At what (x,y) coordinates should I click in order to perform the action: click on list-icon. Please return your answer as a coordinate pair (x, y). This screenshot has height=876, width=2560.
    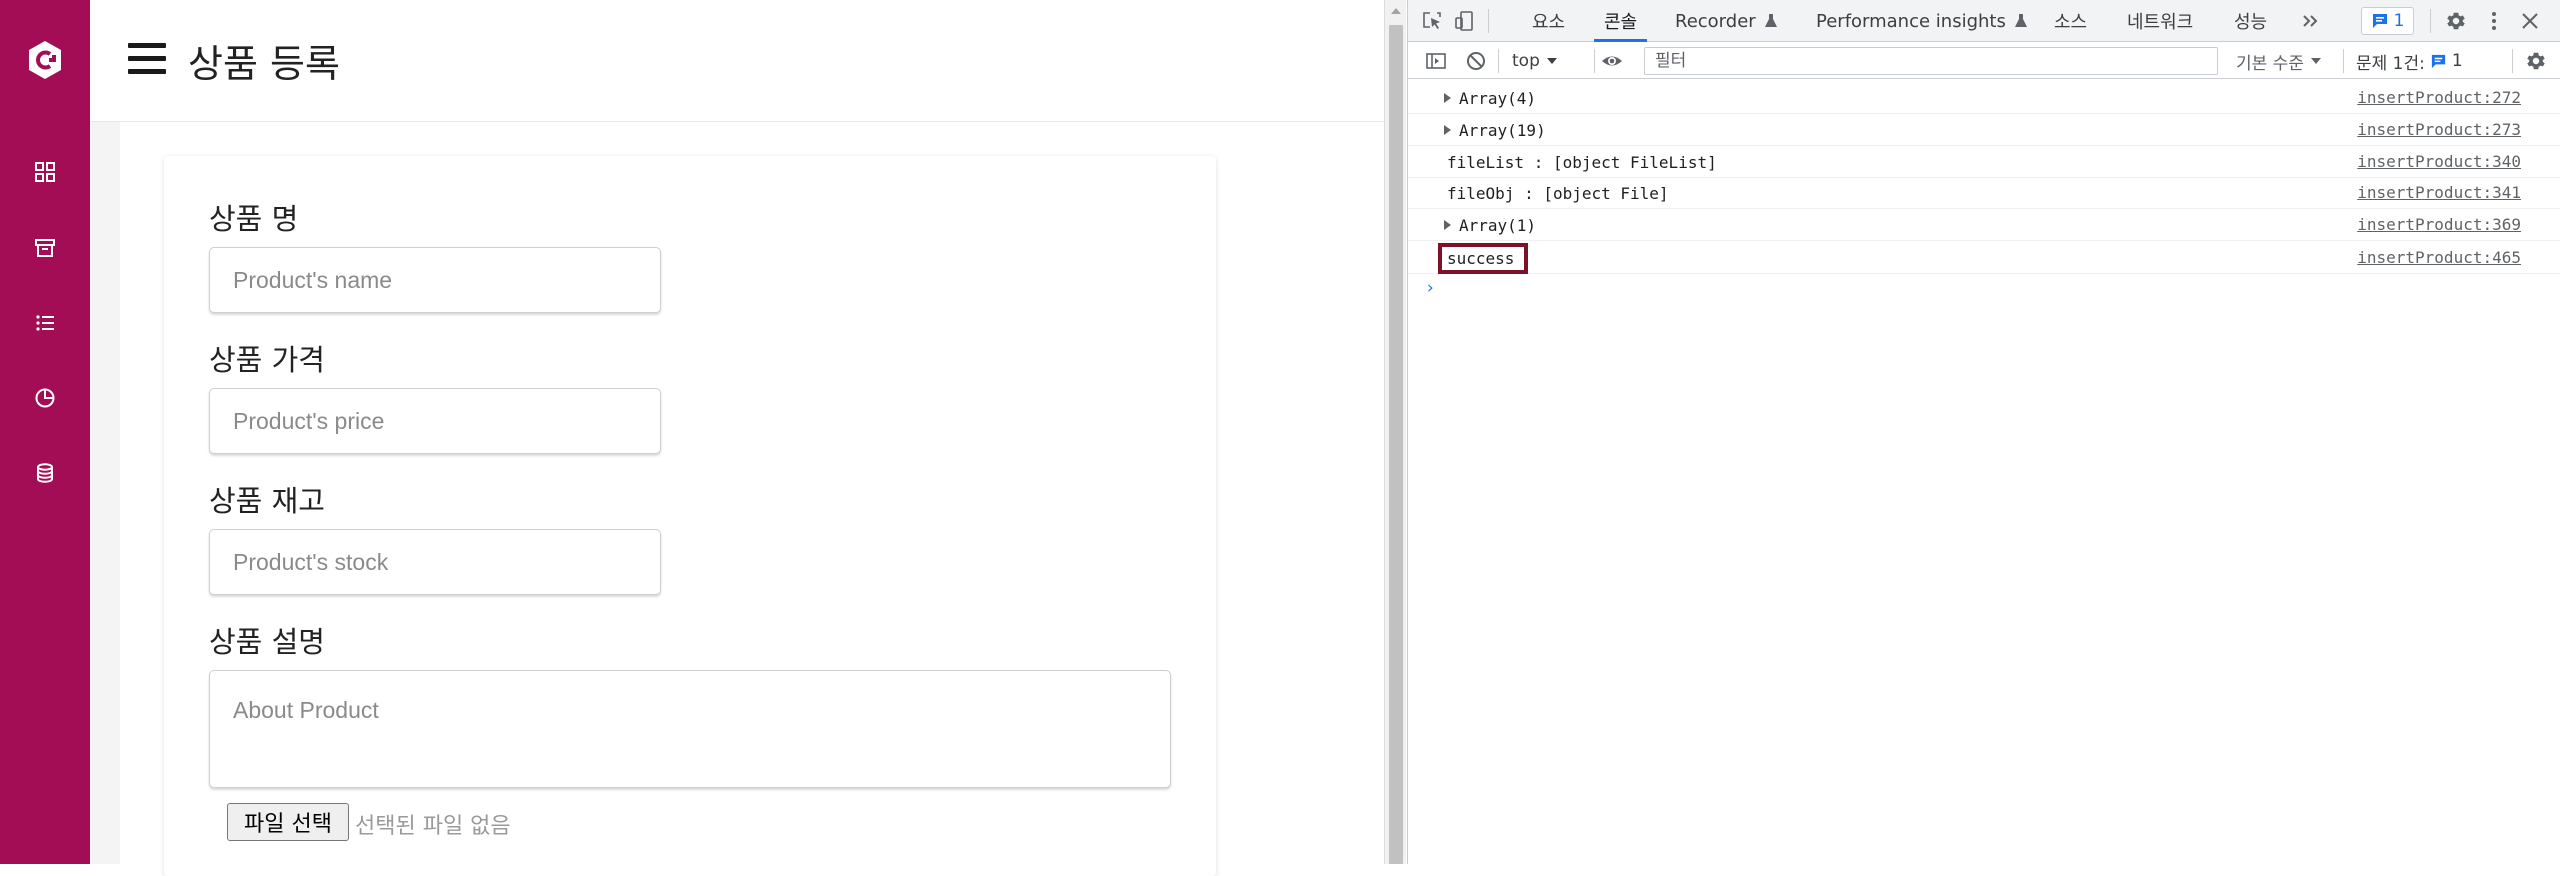
    Looking at the image, I should click on (45, 323).